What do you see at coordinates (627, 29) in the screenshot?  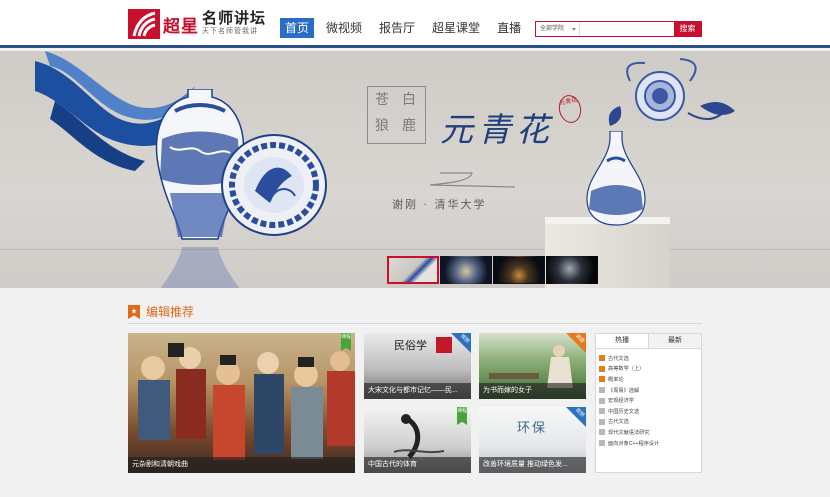 I see `search-input` at bounding box center [627, 29].